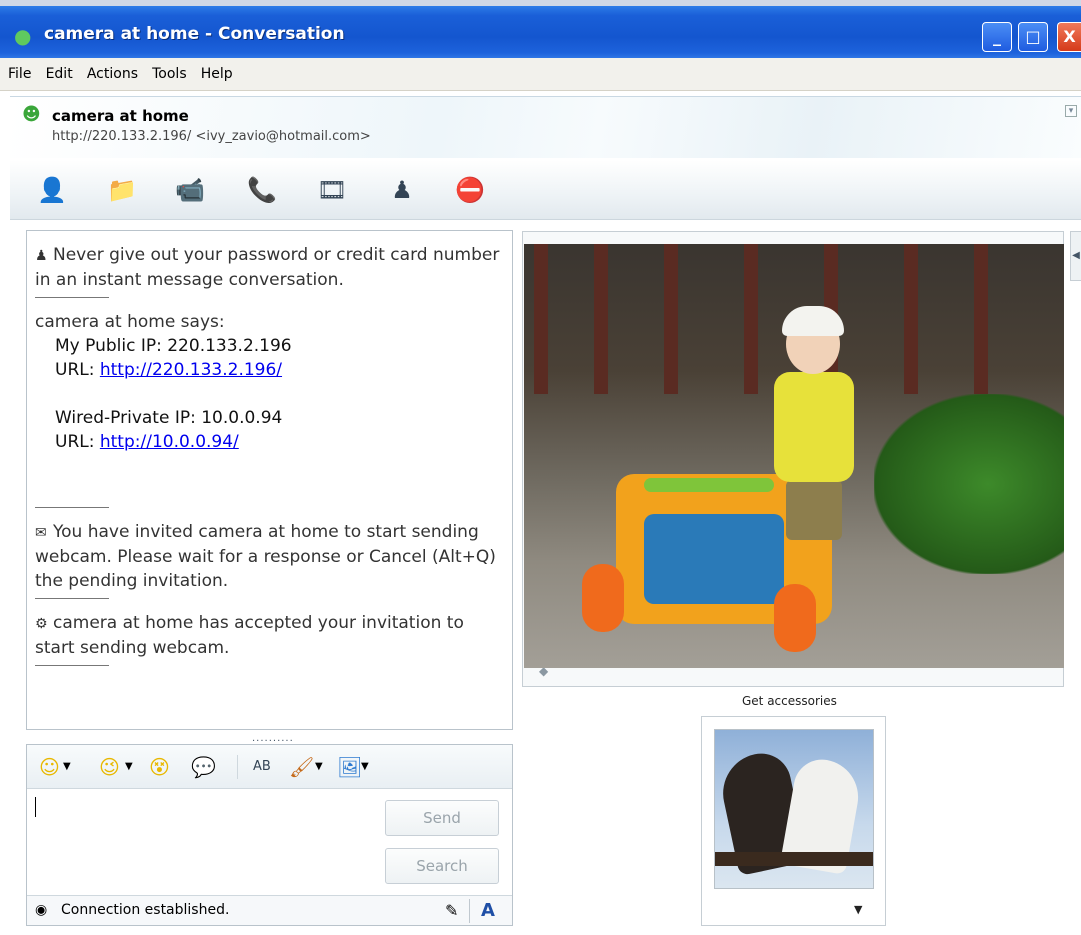  Describe the element at coordinates (194, 34) in the screenshot. I see `window-title: camera at home - Conversation` at that location.